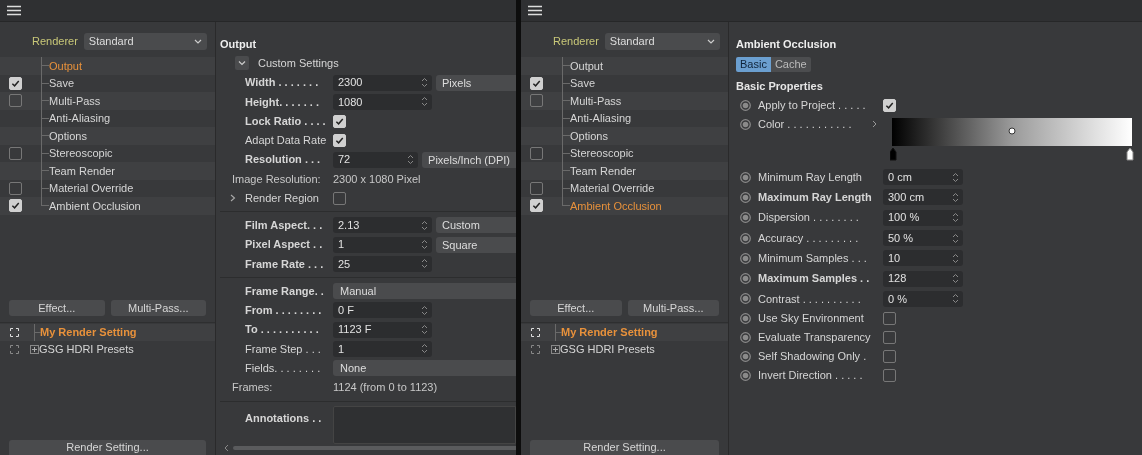  Describe the element at coordinates (382, 225) in the screenshot. I see `number-field: 2.13` at that location.